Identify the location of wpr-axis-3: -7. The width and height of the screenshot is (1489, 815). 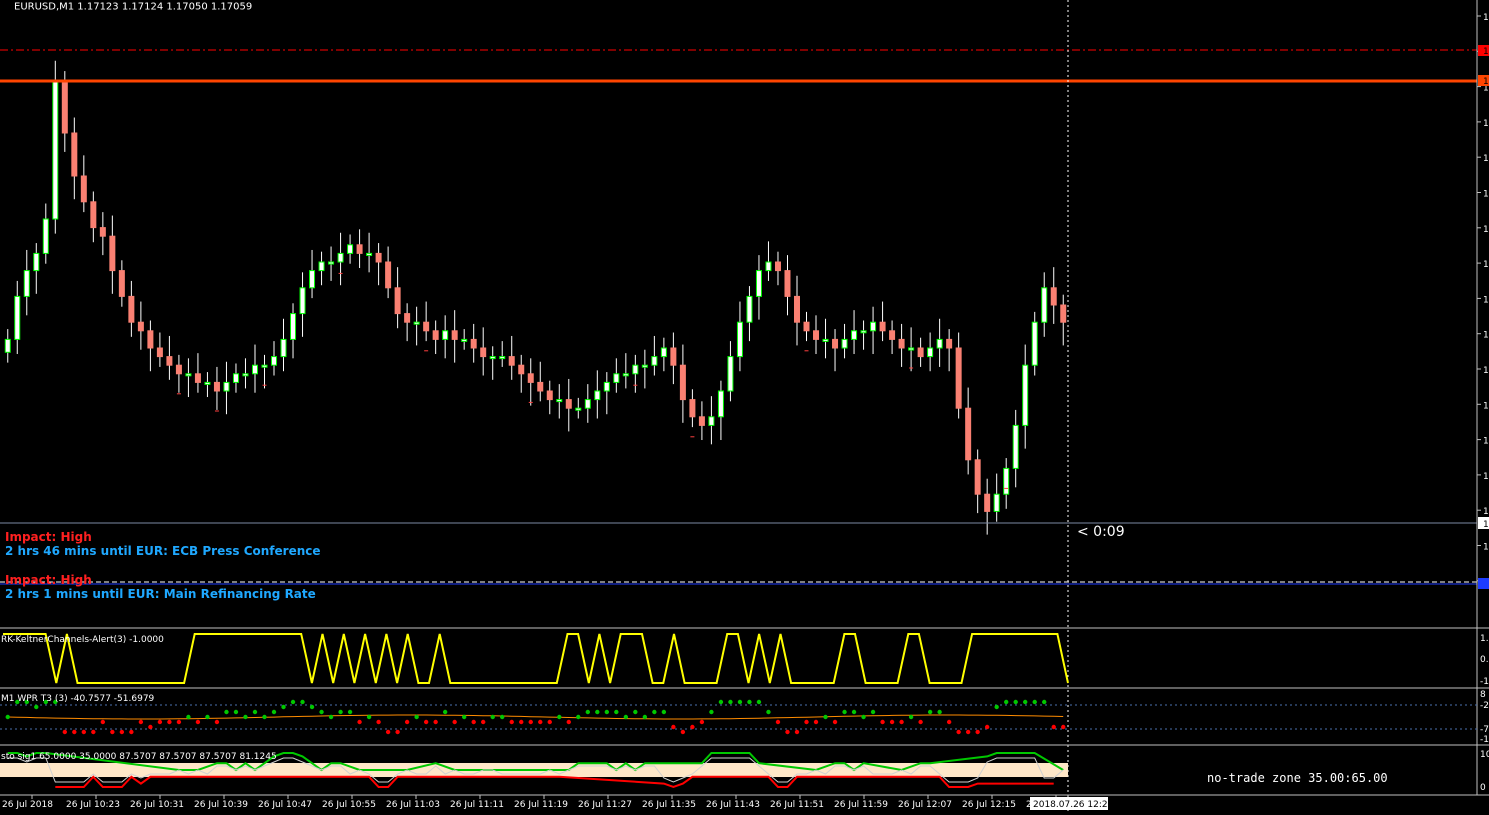
(1484, 730).